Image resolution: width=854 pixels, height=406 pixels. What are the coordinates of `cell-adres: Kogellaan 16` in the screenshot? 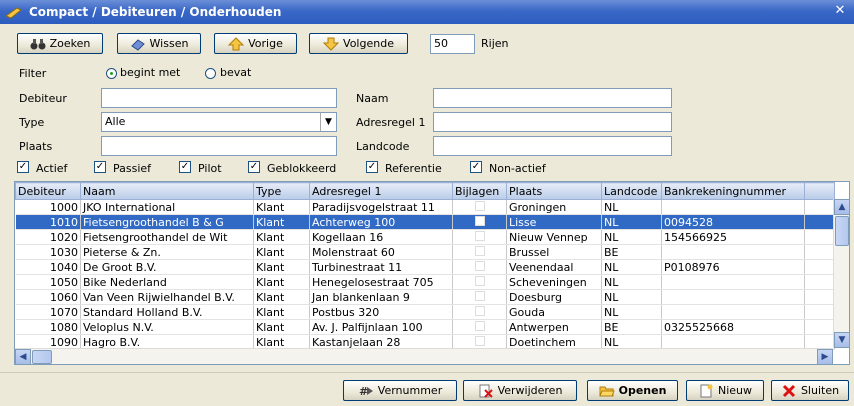 It's located at (381, 237).